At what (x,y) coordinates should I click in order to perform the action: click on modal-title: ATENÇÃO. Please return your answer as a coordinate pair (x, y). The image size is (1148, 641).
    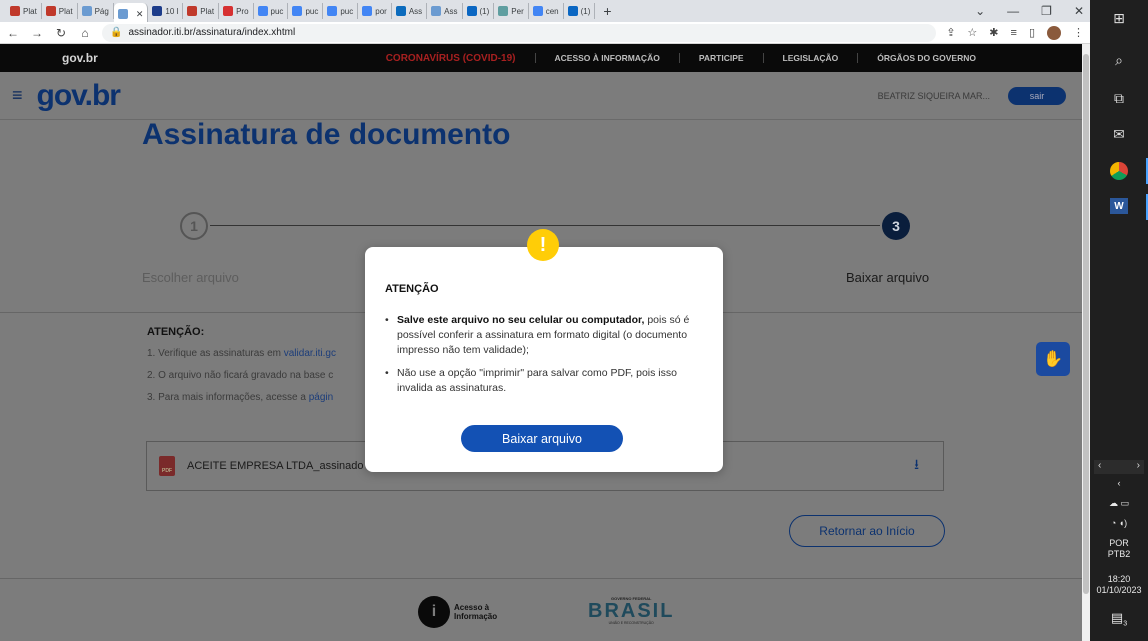
    Looking at the image, I should click on (412, 289).